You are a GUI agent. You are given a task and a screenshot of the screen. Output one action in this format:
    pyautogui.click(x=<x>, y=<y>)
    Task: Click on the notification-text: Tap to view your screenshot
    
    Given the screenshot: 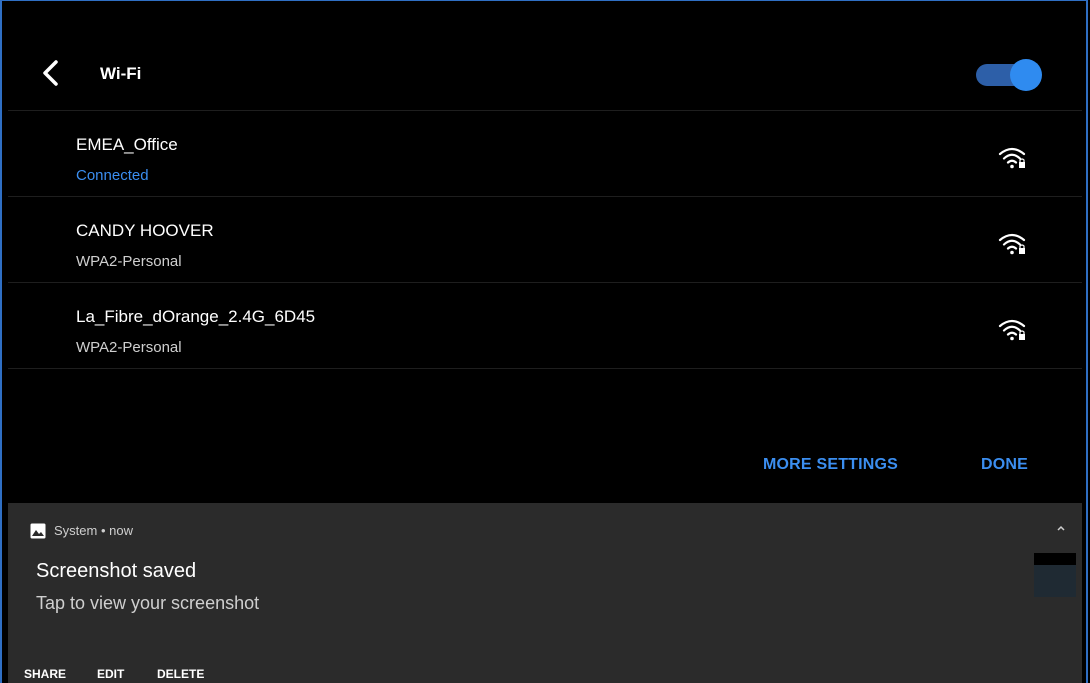 What is the action you would take?
    pyautogui.click(x=148, y=603)
    